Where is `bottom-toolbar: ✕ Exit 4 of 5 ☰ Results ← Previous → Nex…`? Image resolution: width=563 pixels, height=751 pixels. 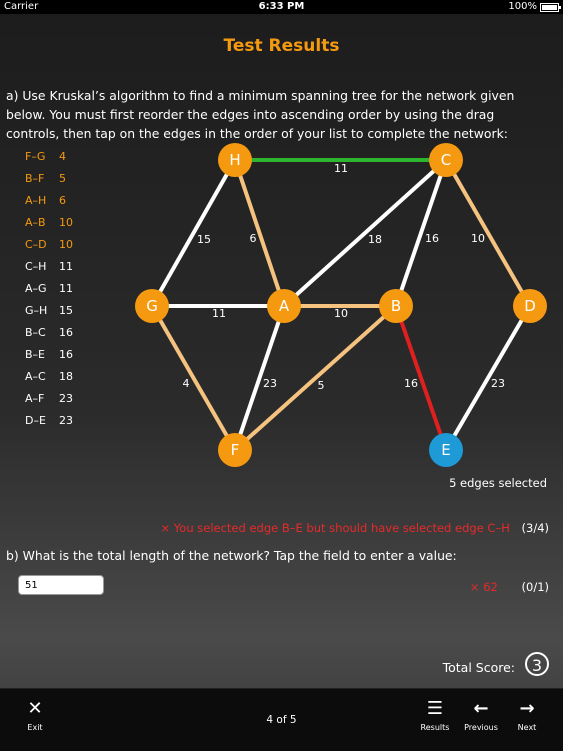 bottom-toolbar: ✕ Exit 4 of 5 ☰ Results ← Previous → Nex… is located at coordinates (281, 719).